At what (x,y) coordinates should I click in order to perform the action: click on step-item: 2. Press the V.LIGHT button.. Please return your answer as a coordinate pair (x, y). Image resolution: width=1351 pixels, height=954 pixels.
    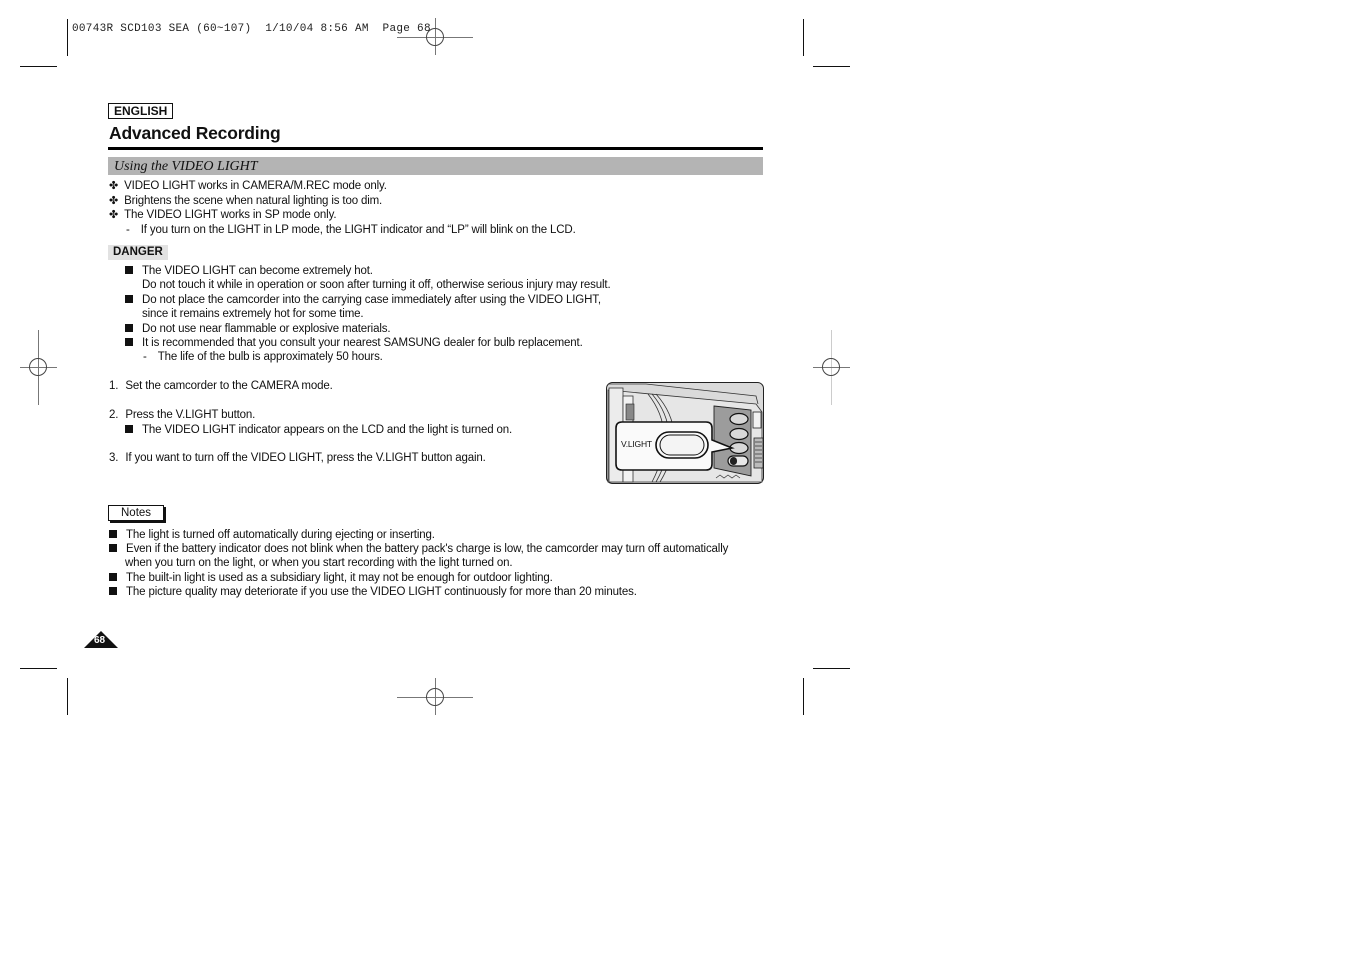
    Looking at the image, I should click on (182, 415).